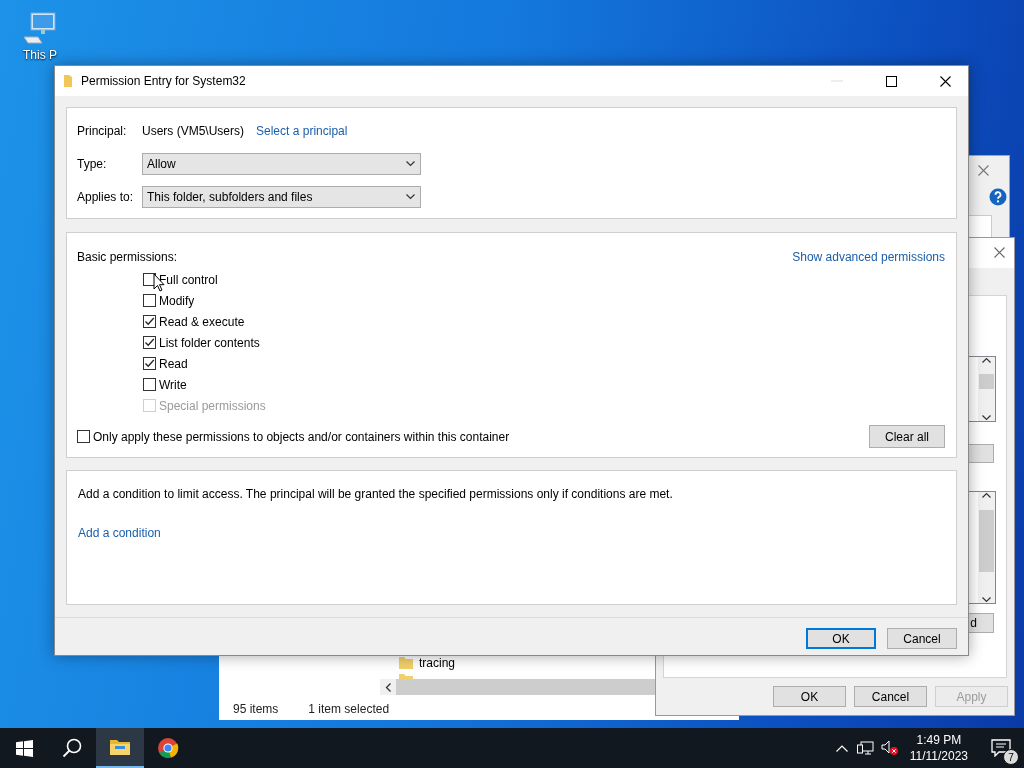  What do you see at coordinates (168, 748) in the screenshot?
I see `browser-icon` at bounding box center [168, 748].